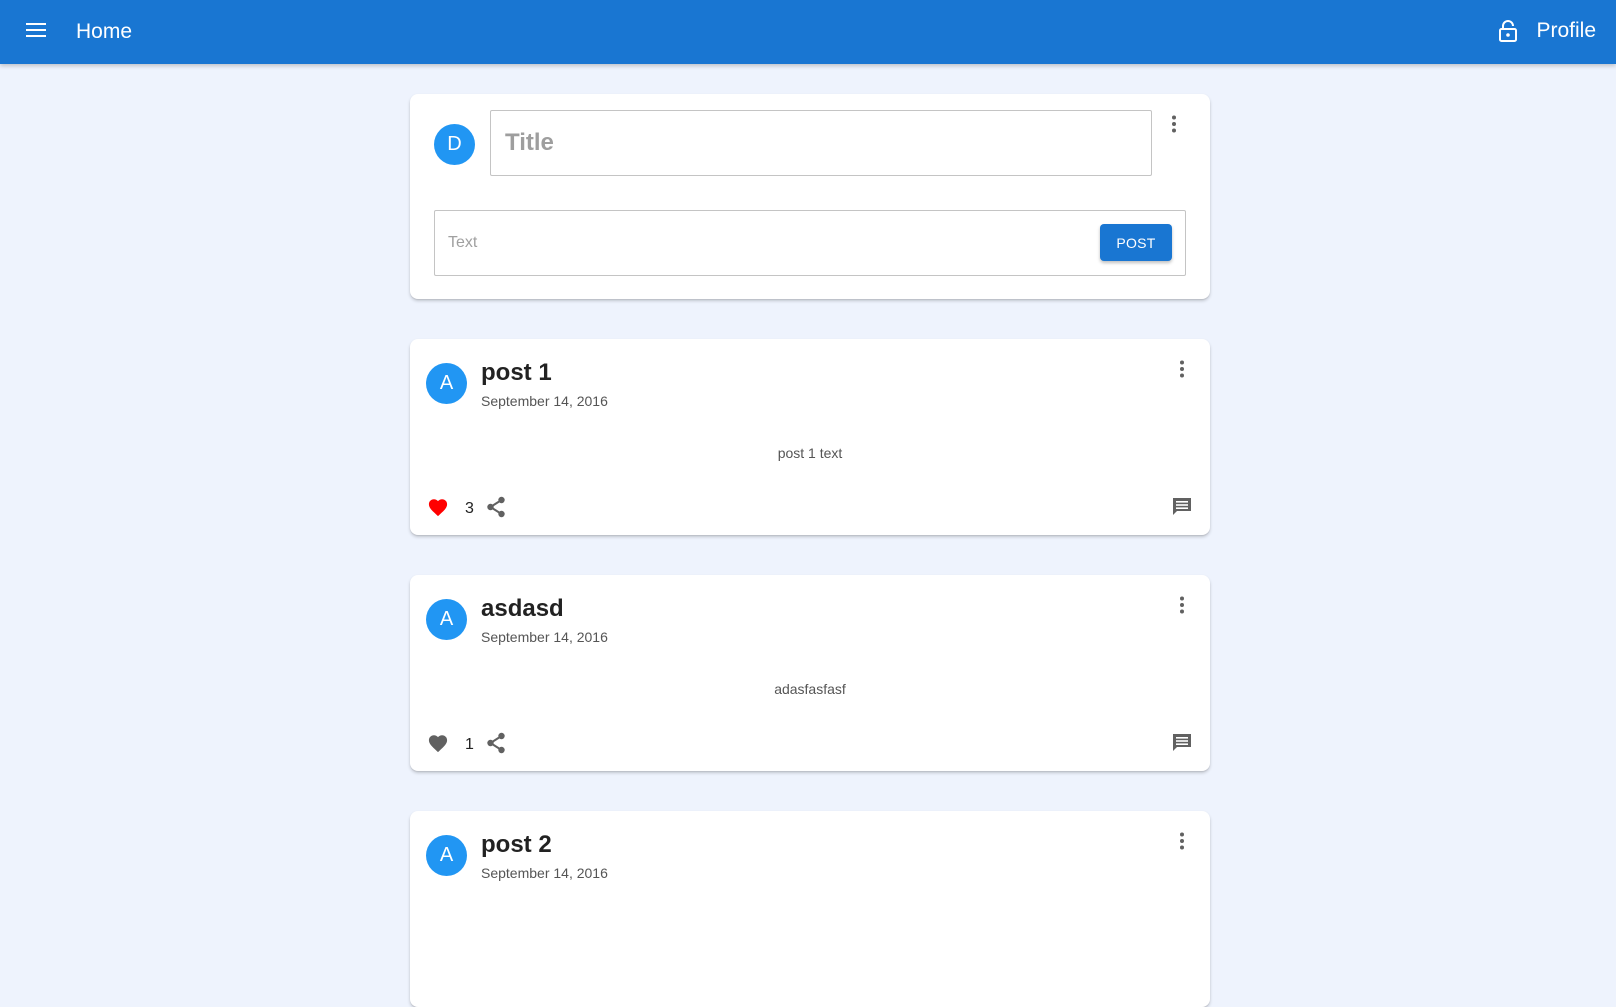 The image size is (1616, 1007). I want to click on post-body: post 1 text, so click(810, 453).